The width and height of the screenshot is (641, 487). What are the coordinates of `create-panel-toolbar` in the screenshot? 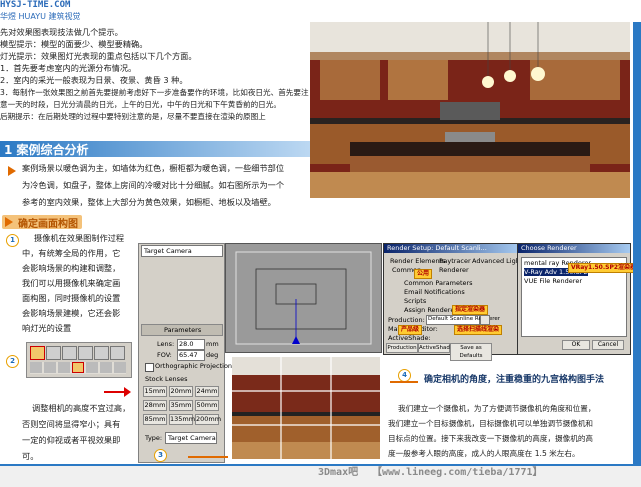 It's located at (79, 360).